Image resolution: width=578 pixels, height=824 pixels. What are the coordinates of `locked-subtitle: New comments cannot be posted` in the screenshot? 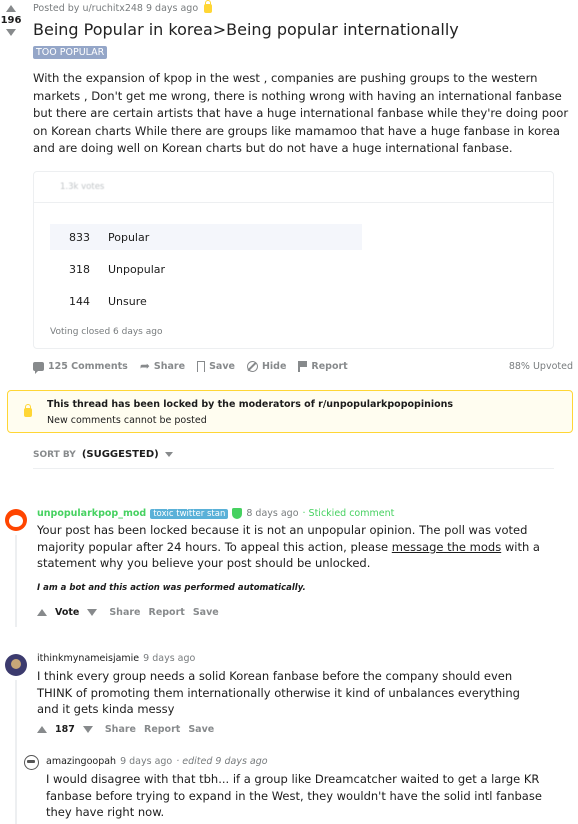 It's located at (127, 420).